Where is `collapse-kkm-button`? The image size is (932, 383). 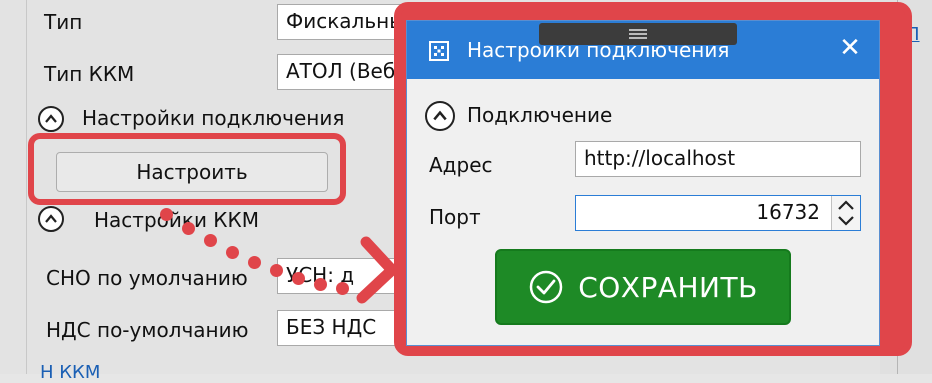 collapse-kkm-button is located at coordinates (51, 219).